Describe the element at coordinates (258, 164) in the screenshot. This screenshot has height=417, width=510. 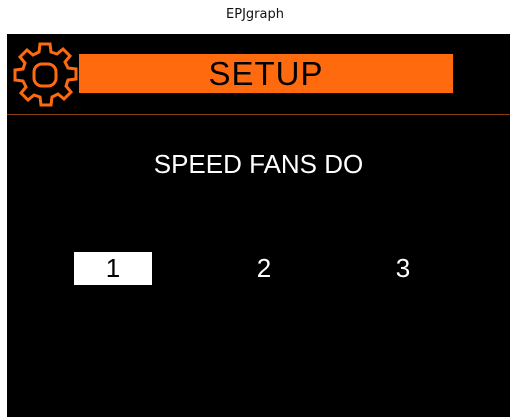
I see `setting-prompt: SPEED FANS DO` at that location.